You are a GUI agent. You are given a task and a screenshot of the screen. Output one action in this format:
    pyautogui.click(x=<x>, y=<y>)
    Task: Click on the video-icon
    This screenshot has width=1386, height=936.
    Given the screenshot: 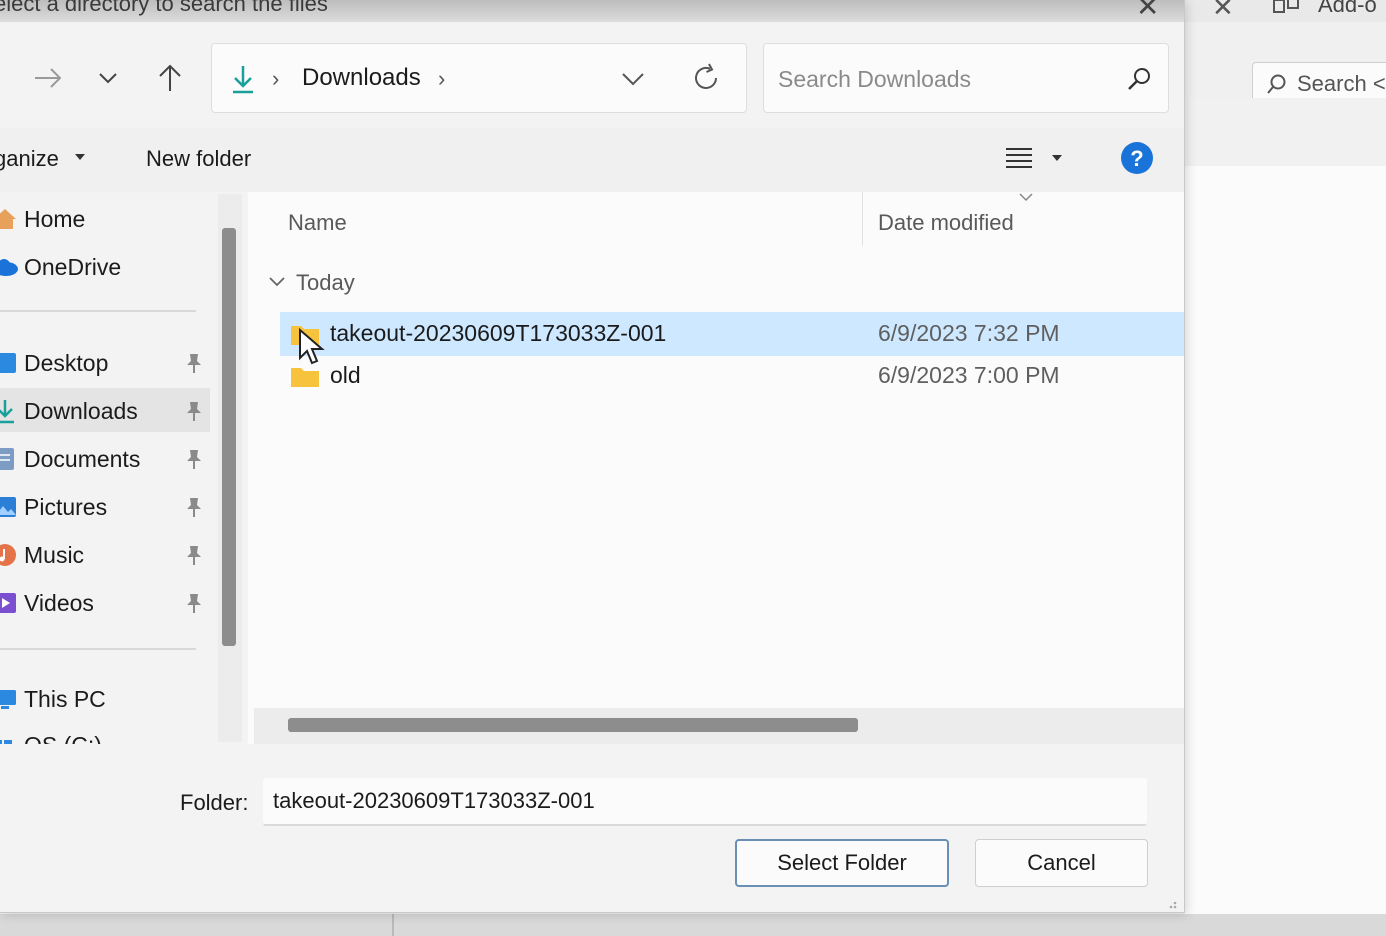 What is the action you would take?
    pyautogui.click(x=8, y=603)
    